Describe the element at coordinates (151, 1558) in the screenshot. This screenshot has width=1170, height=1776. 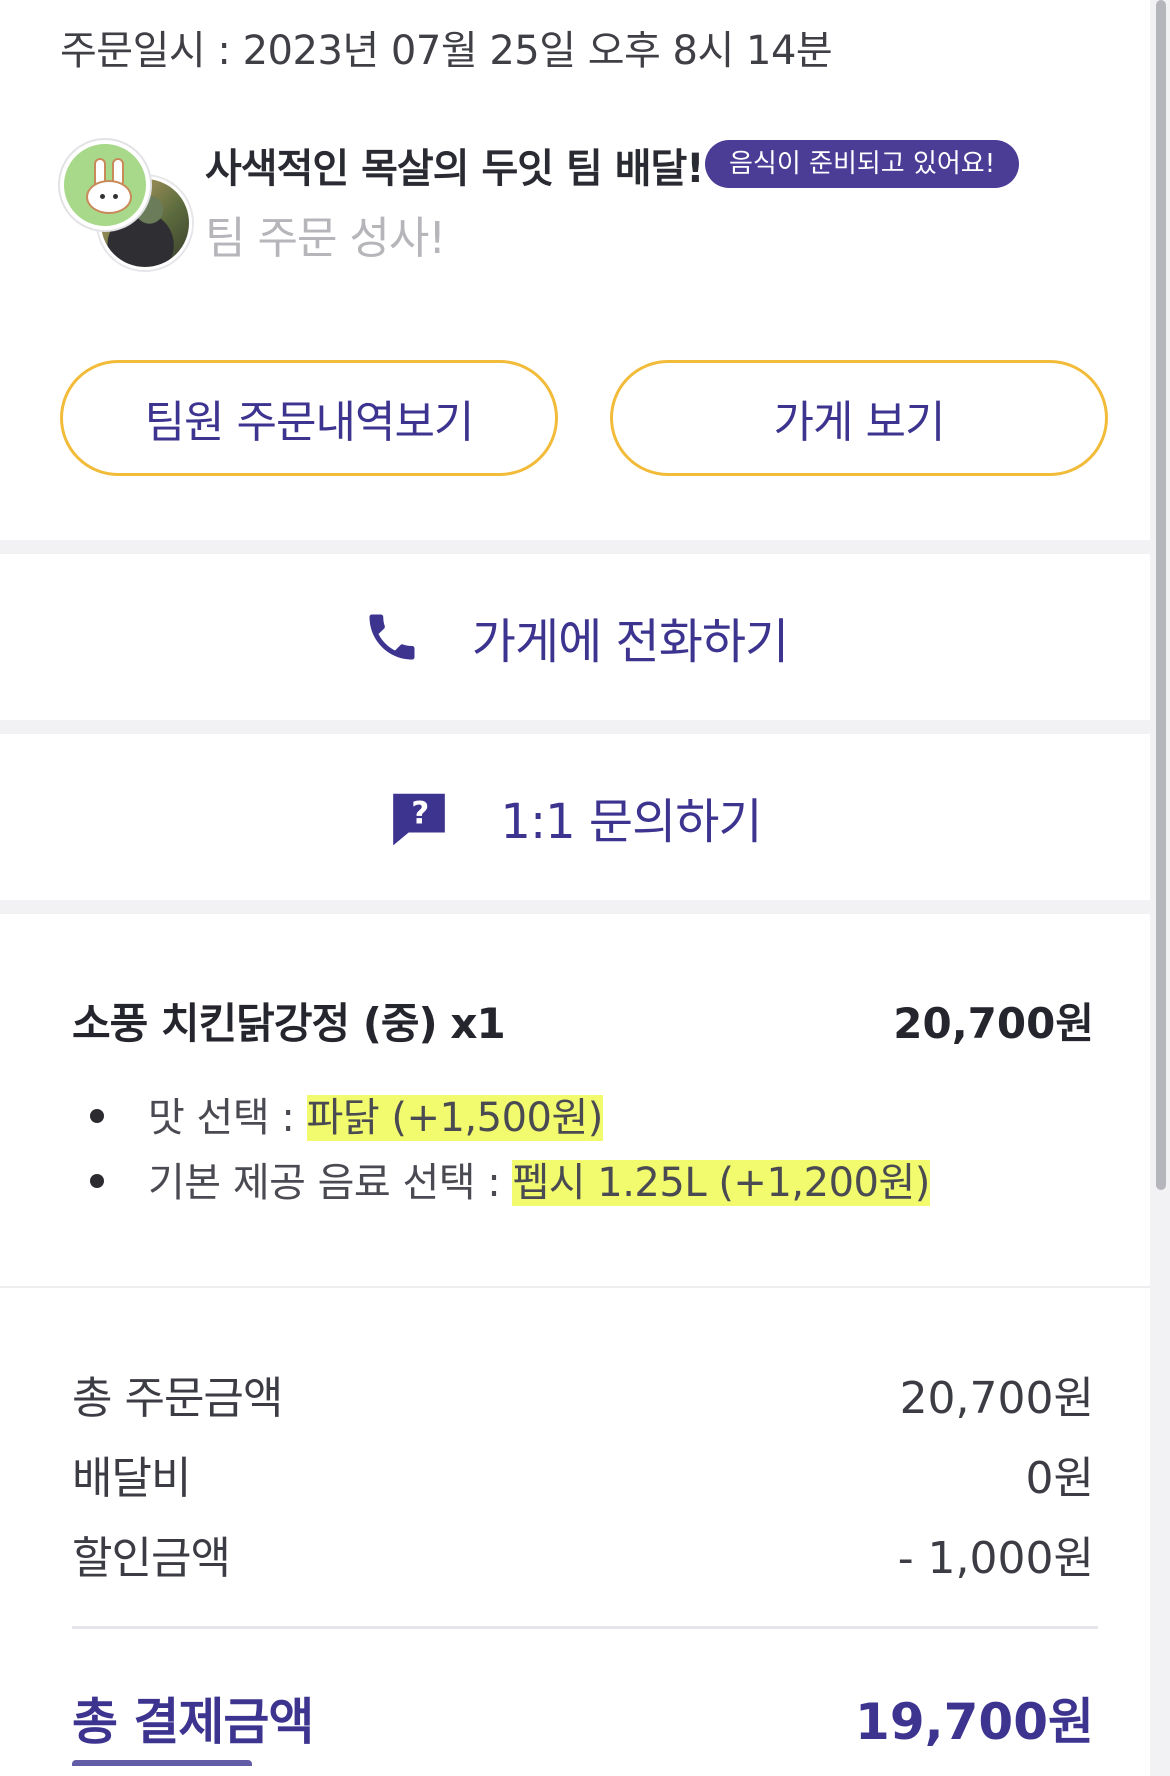
I see `discount-label: 할인금액` at that location.